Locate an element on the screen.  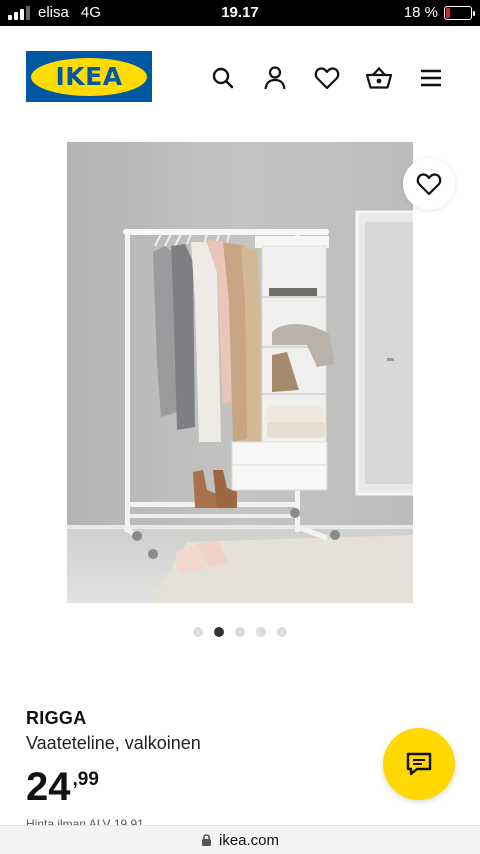
browser-address-bar: ikea.com is located at coordinates (240, 839).